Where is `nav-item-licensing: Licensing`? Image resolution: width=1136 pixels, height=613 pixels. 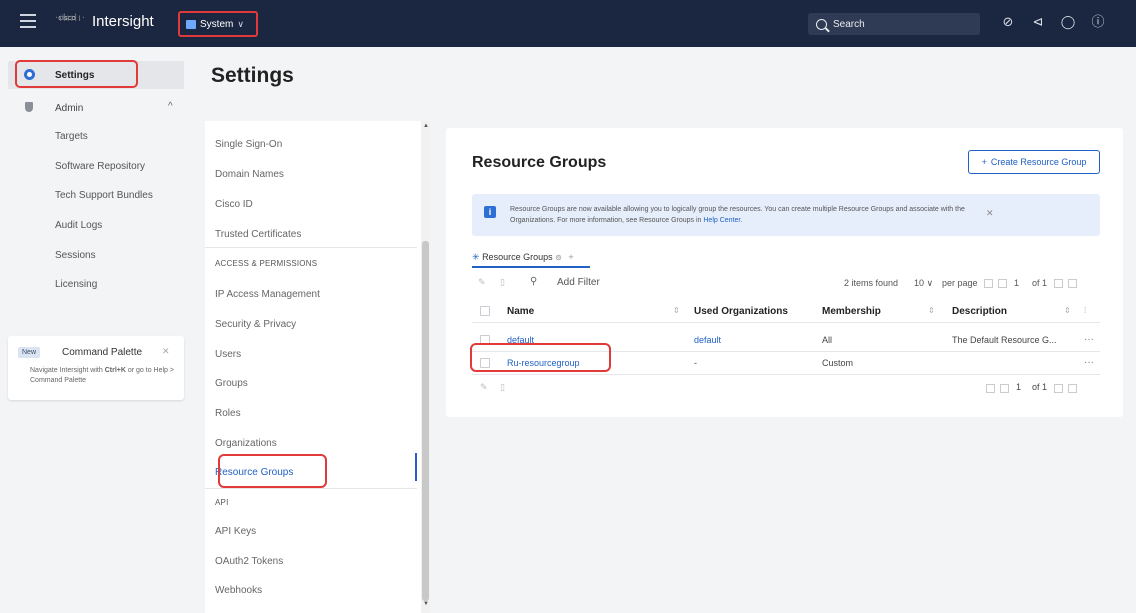
nav-item-licensing: Licensing is located at coordinates (76, 284).